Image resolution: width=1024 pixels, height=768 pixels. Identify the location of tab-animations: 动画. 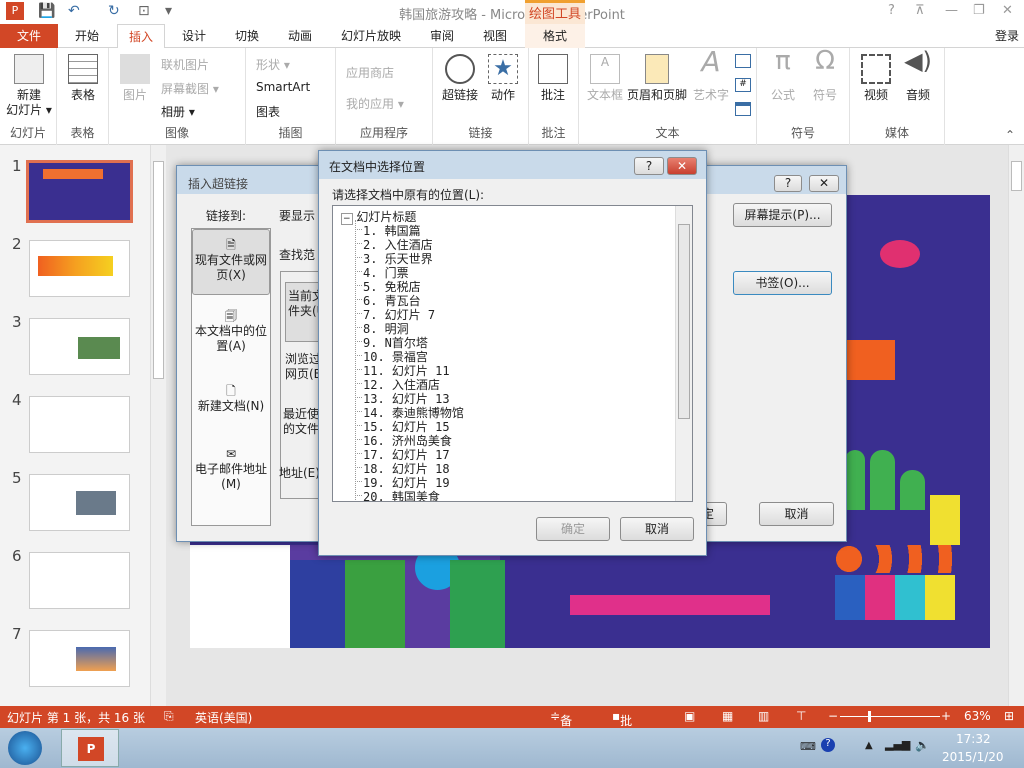
(300, 36).